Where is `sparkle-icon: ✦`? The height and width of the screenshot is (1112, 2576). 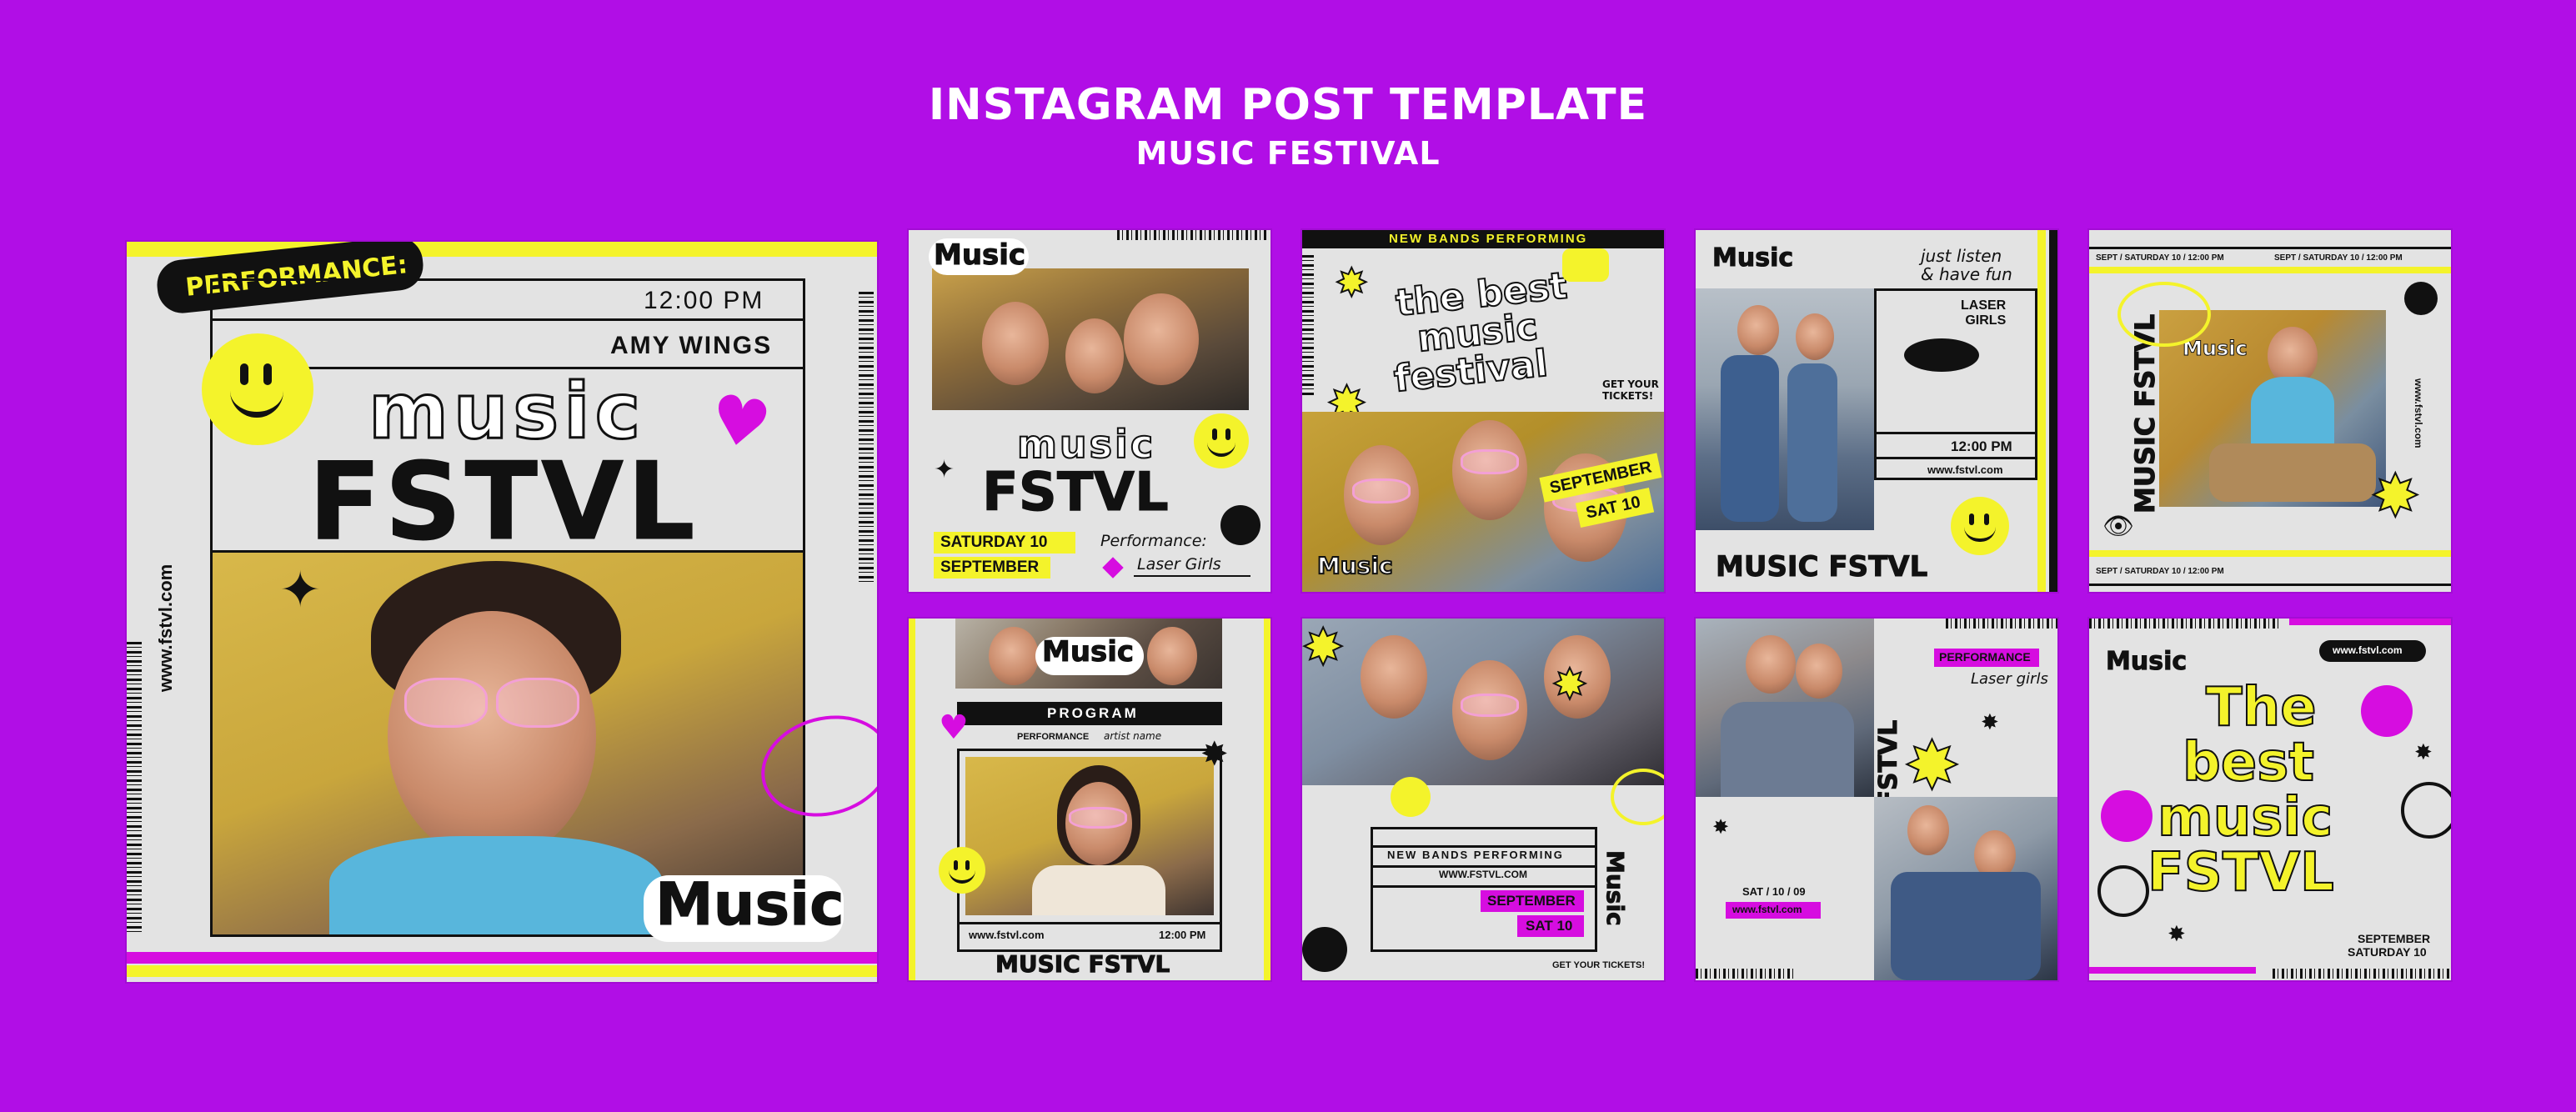 sparkle-icon: ✦ is located at coordinates (944, 470).